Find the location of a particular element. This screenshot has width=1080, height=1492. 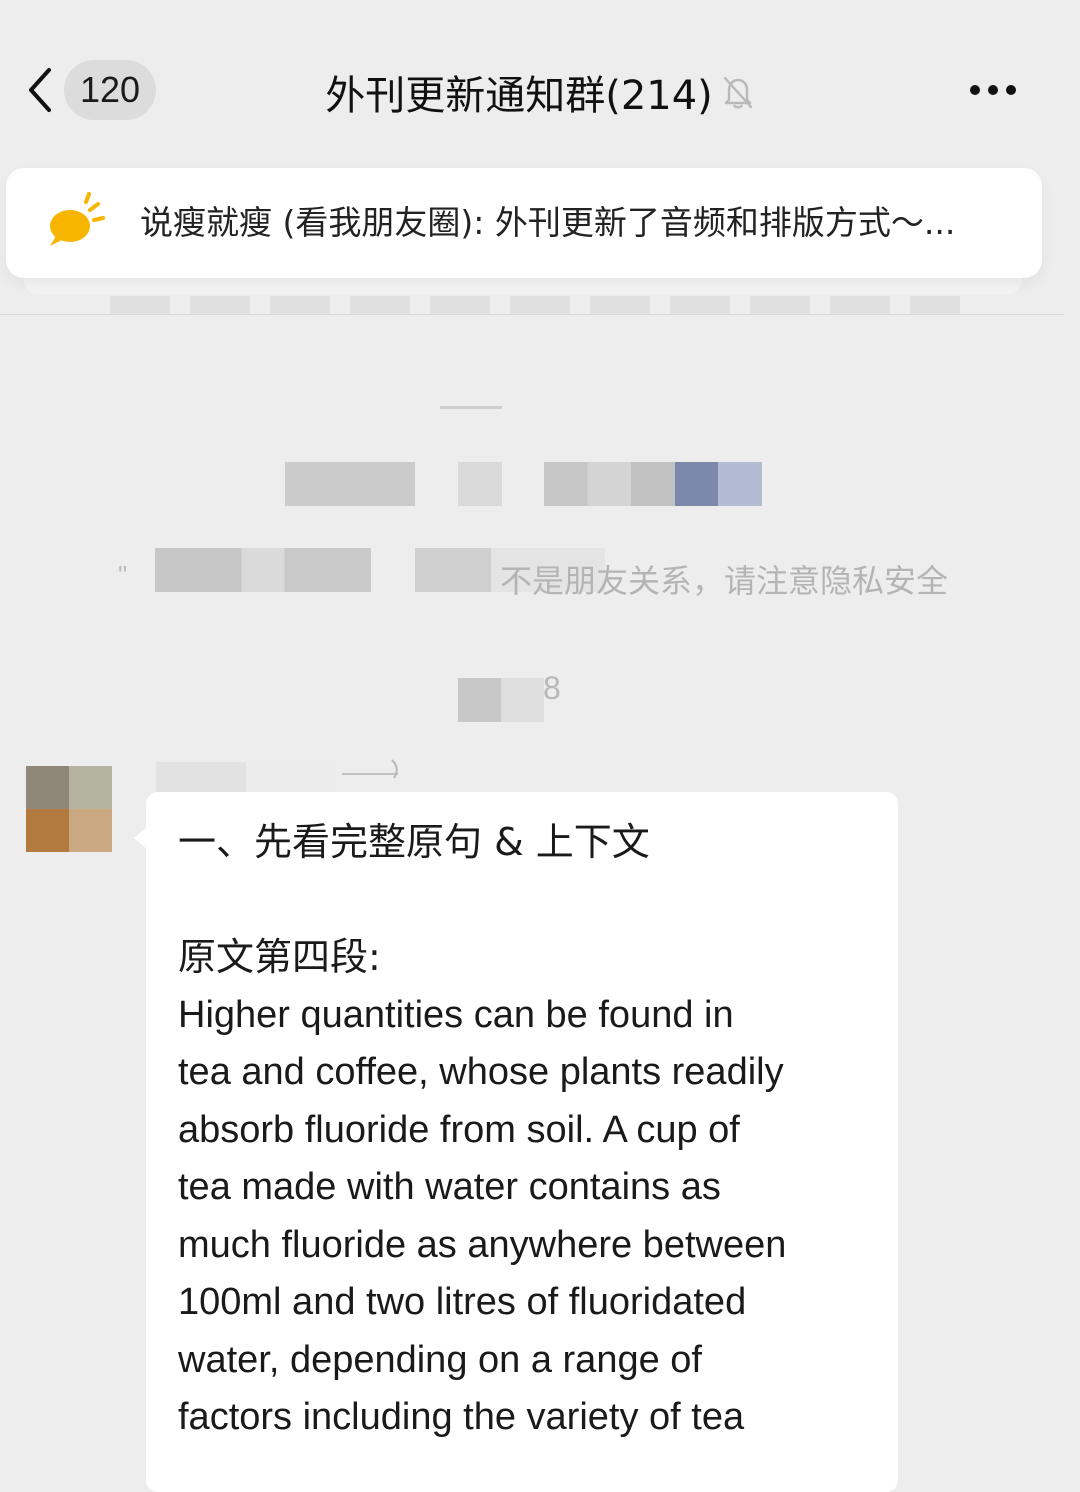

message-line: Higher quantities can be found in is located at coordinates (456, 1014).